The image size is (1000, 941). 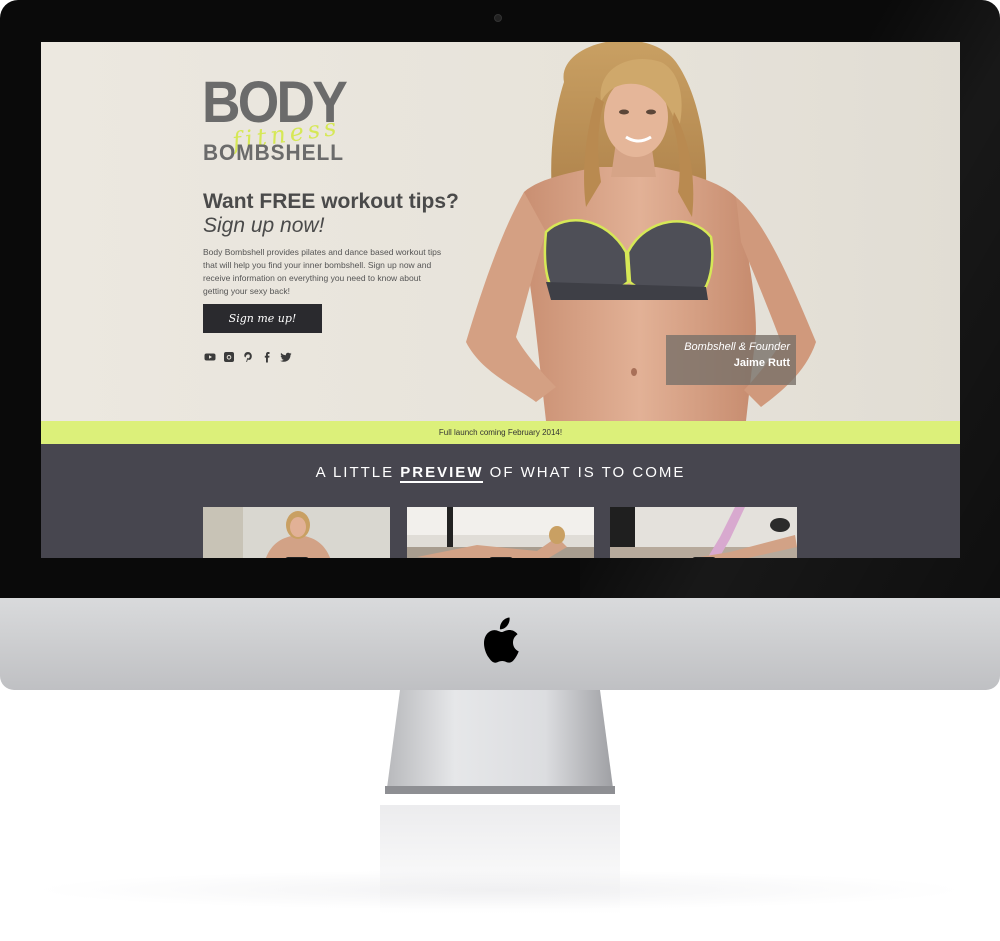 What do you see at coordinates (737, 347) in the screenshot?
I see `founder-role: Bombshell & Founder` at bounding box center [737, 347].